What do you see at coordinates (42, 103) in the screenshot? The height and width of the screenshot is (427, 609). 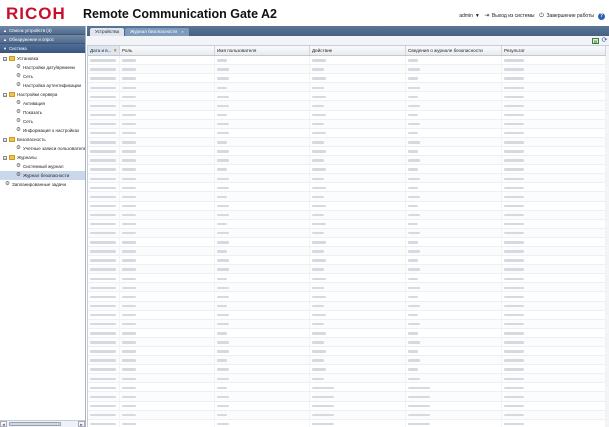 I see `tree-item: ⚙ Активация` at bounding box center [42, 103].